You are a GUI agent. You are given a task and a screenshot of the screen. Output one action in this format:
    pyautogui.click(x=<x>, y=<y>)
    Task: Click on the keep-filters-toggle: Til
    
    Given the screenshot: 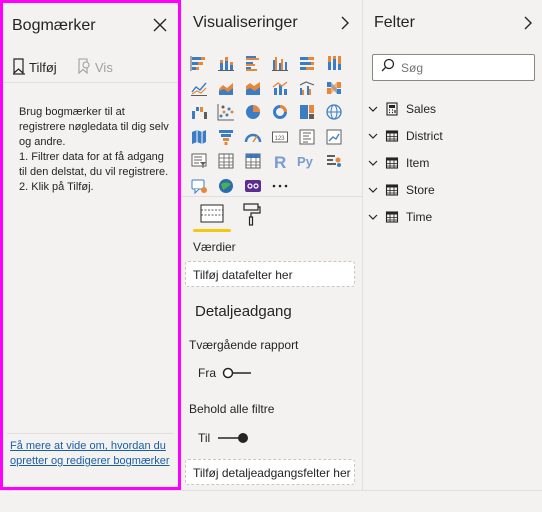 What is the action you would take?
    pyautogui.click(x=224, y=438)
    